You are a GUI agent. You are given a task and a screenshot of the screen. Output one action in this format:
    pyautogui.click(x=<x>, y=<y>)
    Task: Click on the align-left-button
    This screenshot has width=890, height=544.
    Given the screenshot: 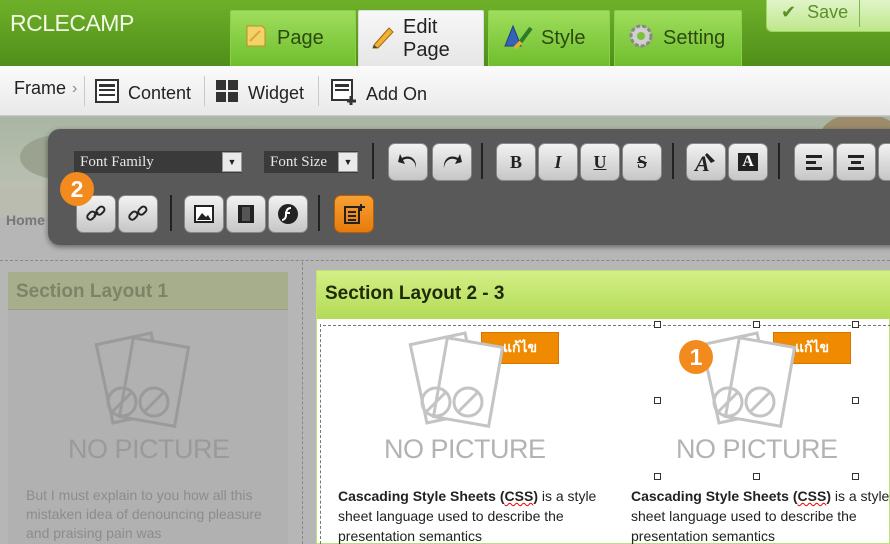 What is the action you would take?
    pyautogui.click(x=814, y=162)
    